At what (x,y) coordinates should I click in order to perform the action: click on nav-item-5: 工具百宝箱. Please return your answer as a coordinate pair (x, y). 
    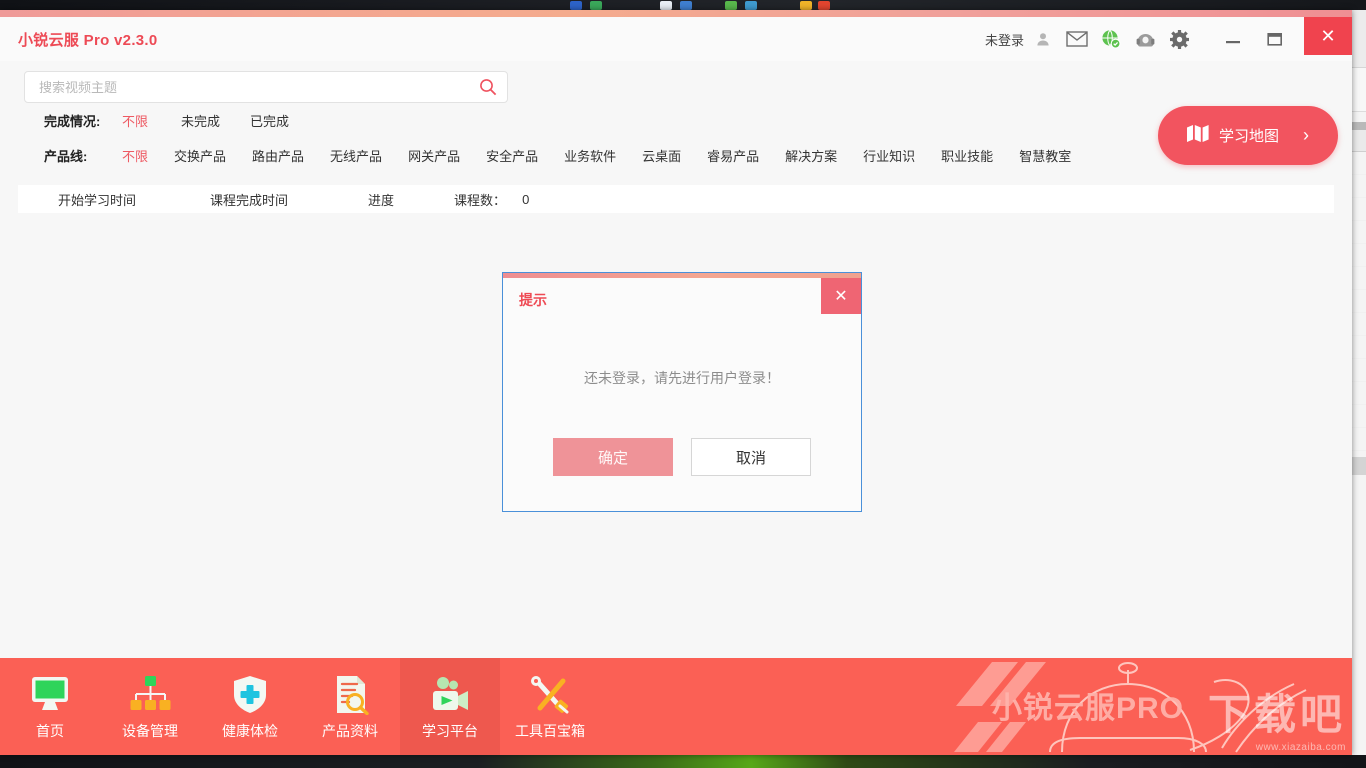
    Looking at the image, I should click on (550, 706).